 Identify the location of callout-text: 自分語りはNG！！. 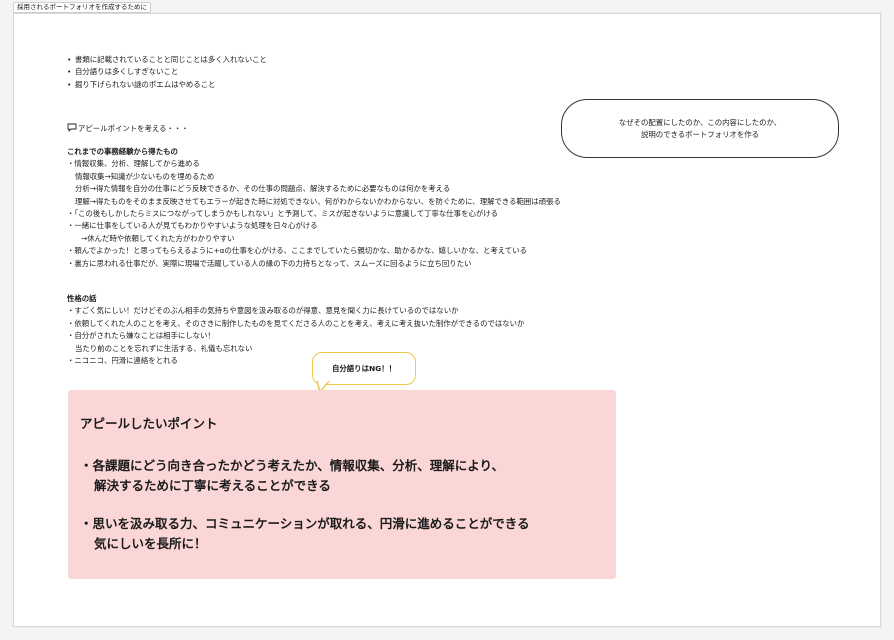
(364, 368).